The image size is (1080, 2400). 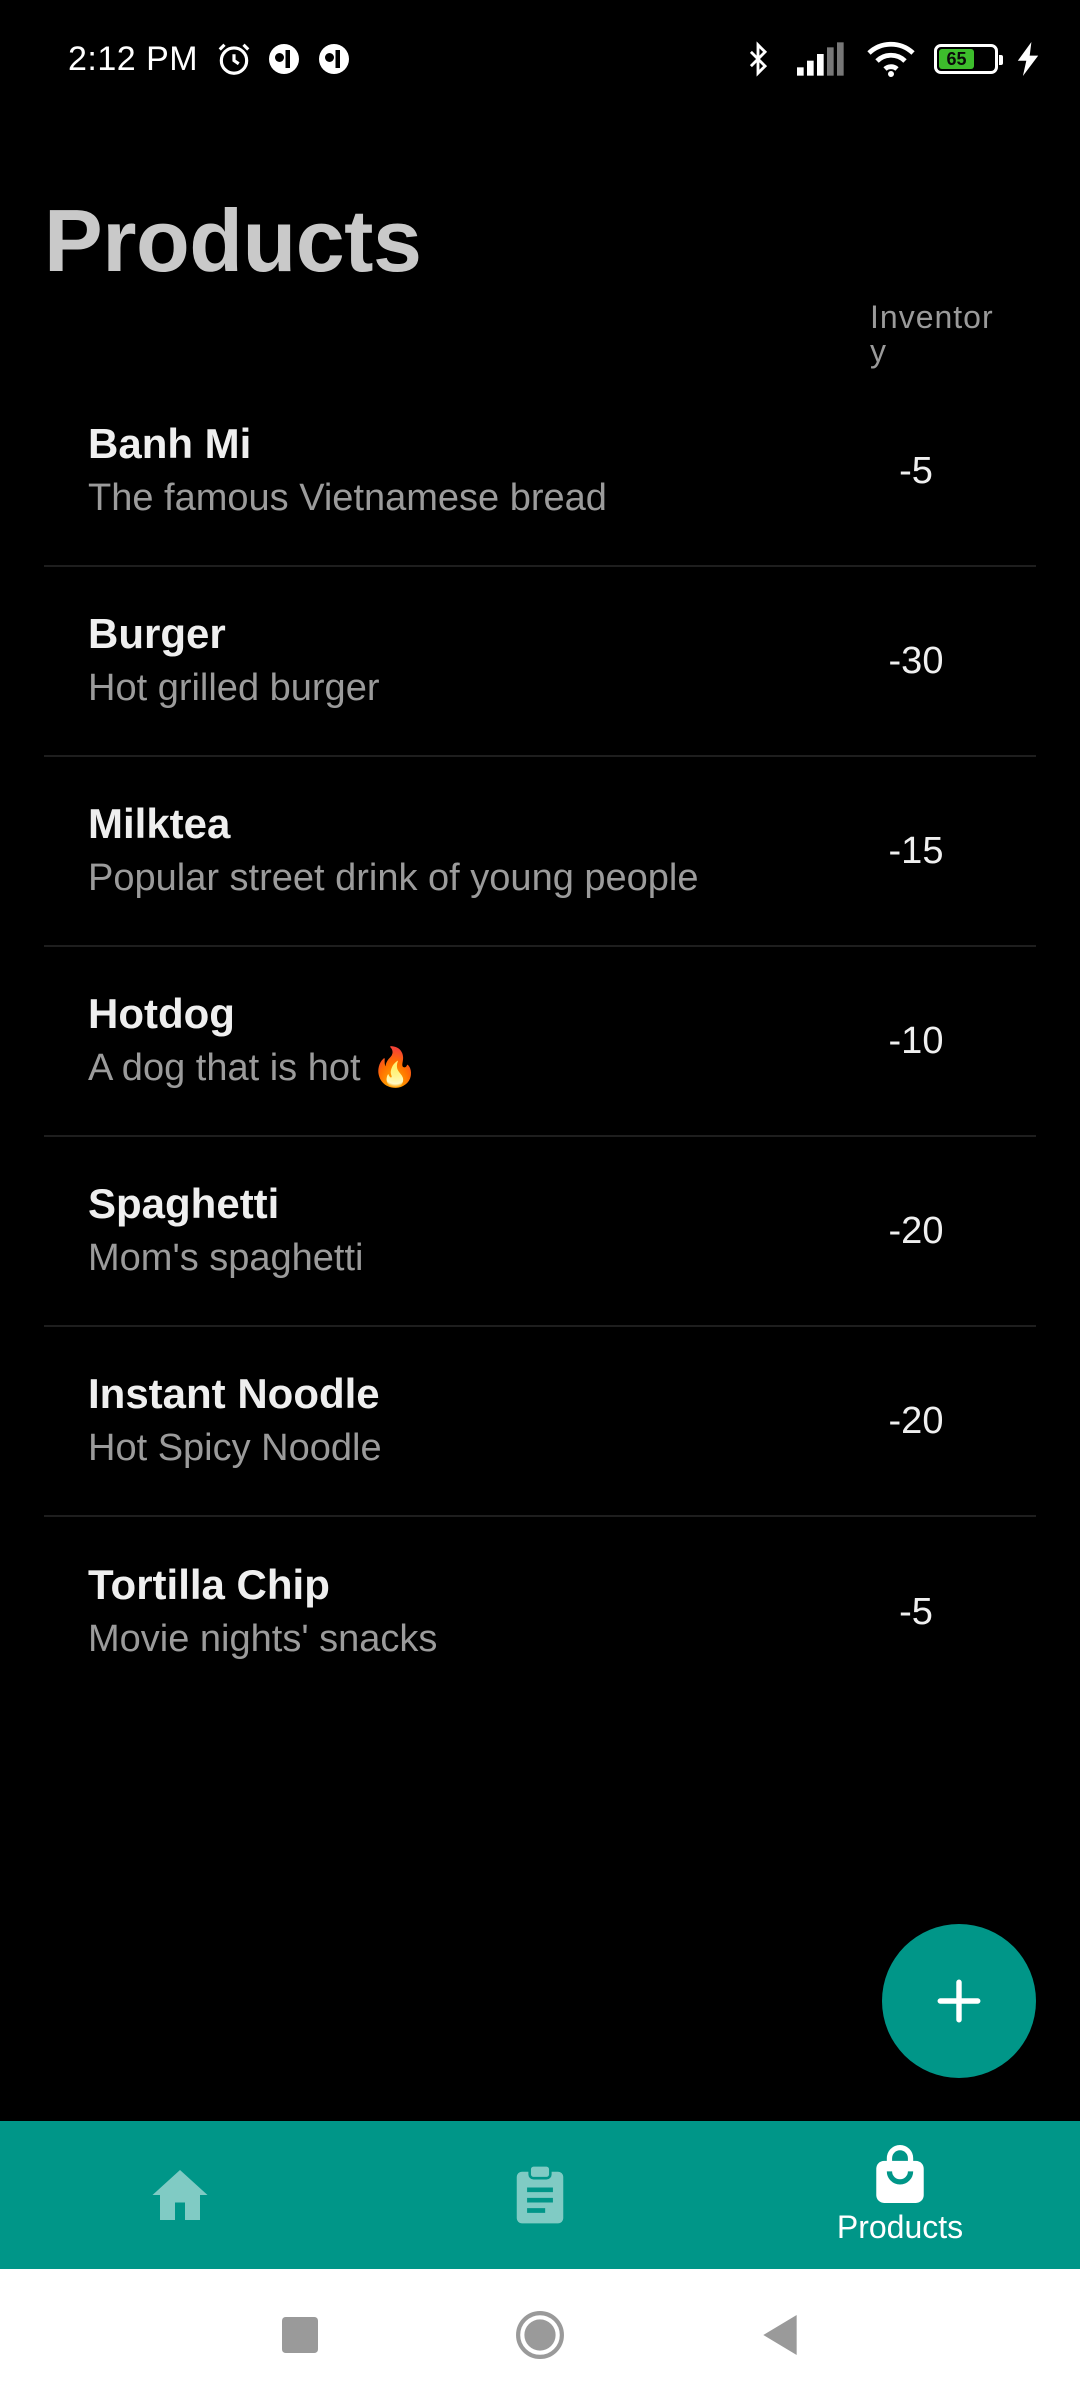 I want to click on product-text: Spaghetti Mom's spaghetti, so click(x=225, y=1231).